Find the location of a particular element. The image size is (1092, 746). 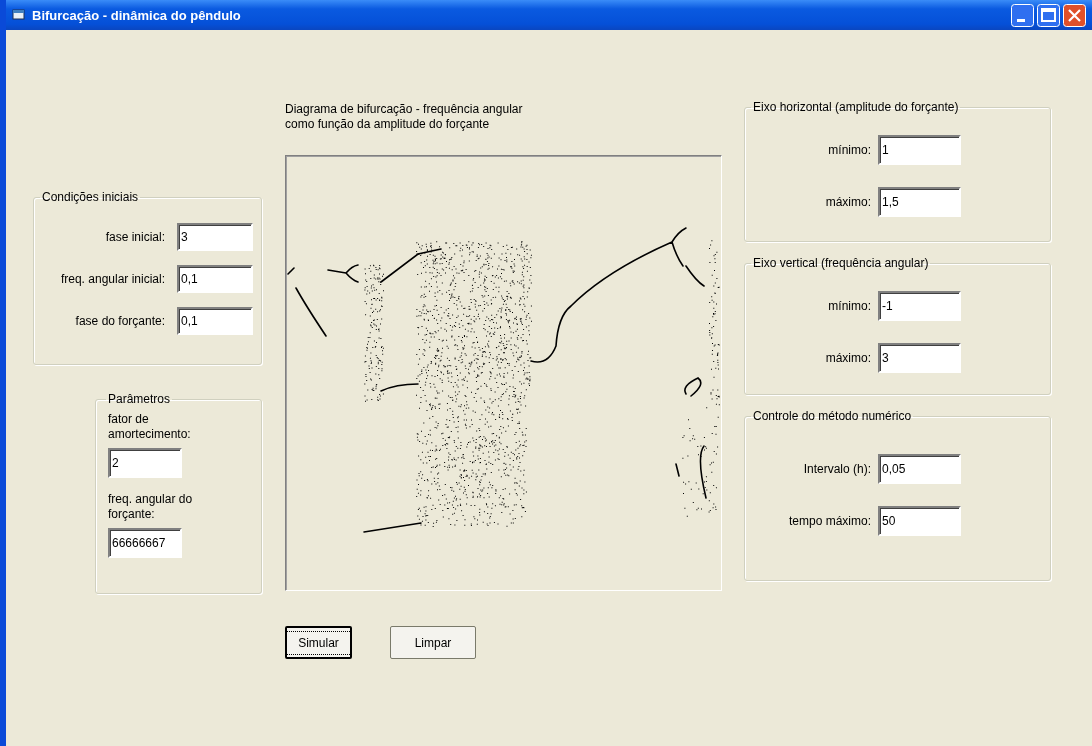

group-title: Parâmetros is located at coordinates (139, 399).